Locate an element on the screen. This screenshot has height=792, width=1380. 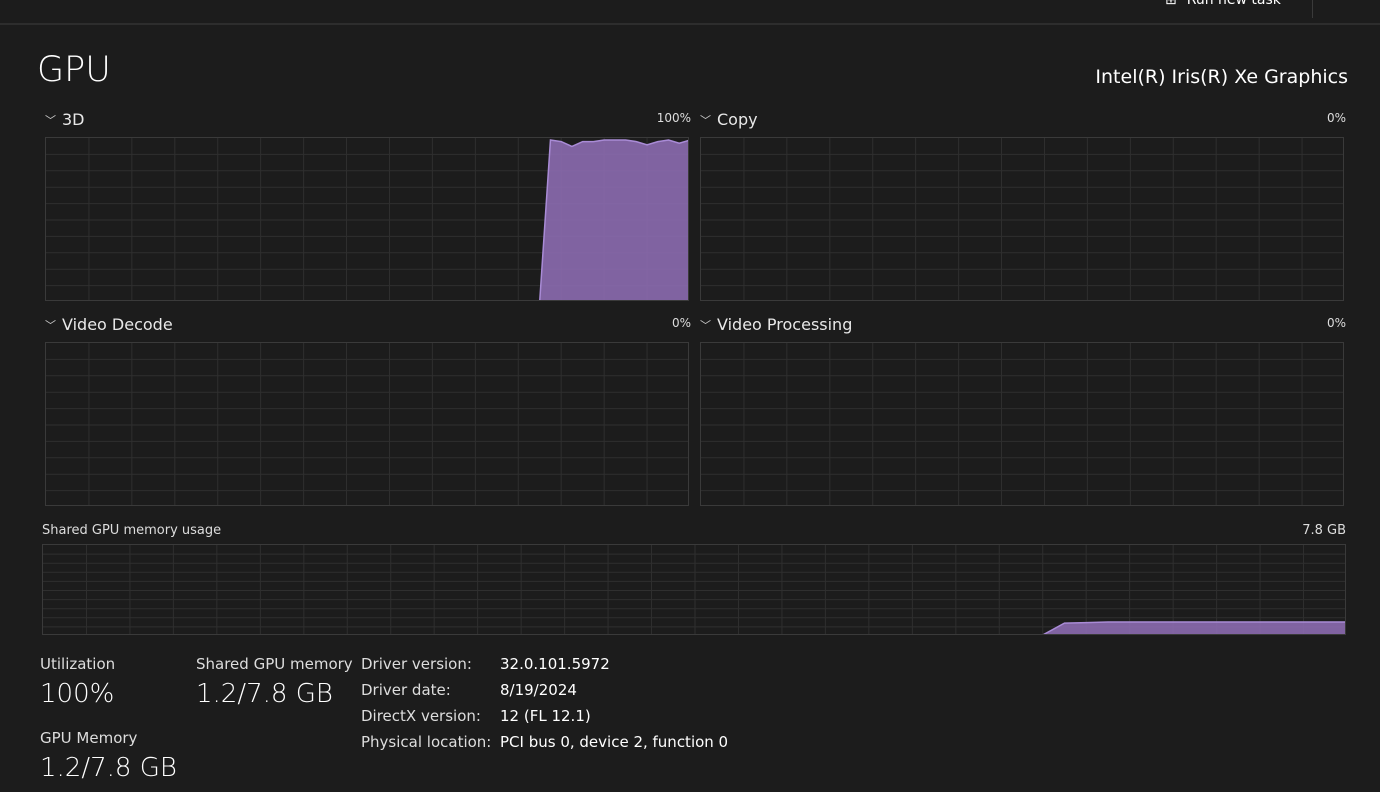
engine-selector-video-decode: ﹀ Video Decode is located at coordinates (109, 324).